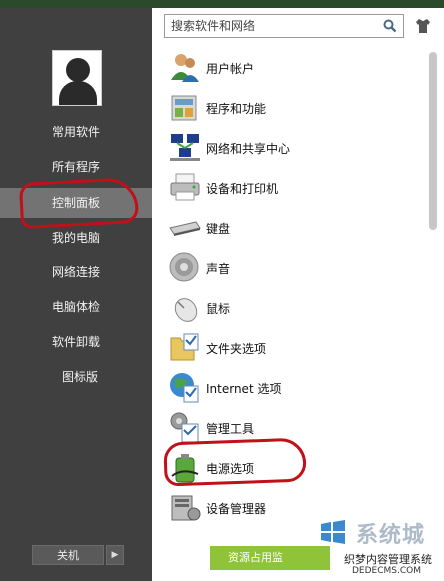  I want to click on speaker-icon, so click(184, 267).